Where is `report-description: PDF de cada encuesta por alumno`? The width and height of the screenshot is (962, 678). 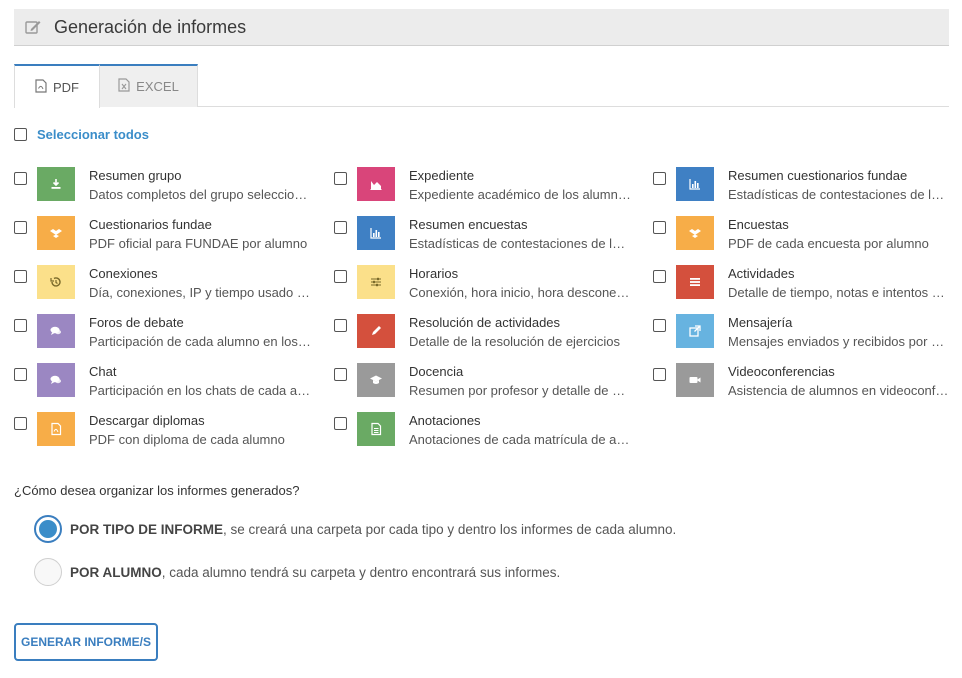
report-description: PDF de cada encuesta por alumno is located at coordinates (828, 243).